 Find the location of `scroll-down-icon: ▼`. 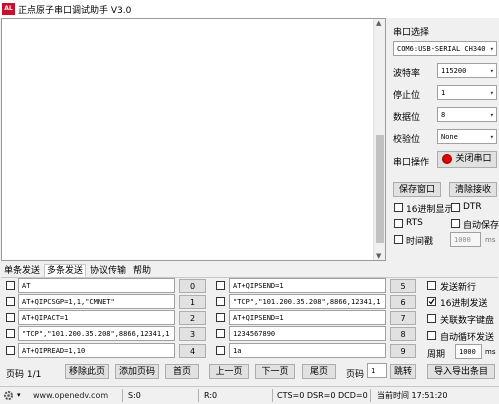

scroll-down-icon: ▼ is located at coordinates (378, 256).